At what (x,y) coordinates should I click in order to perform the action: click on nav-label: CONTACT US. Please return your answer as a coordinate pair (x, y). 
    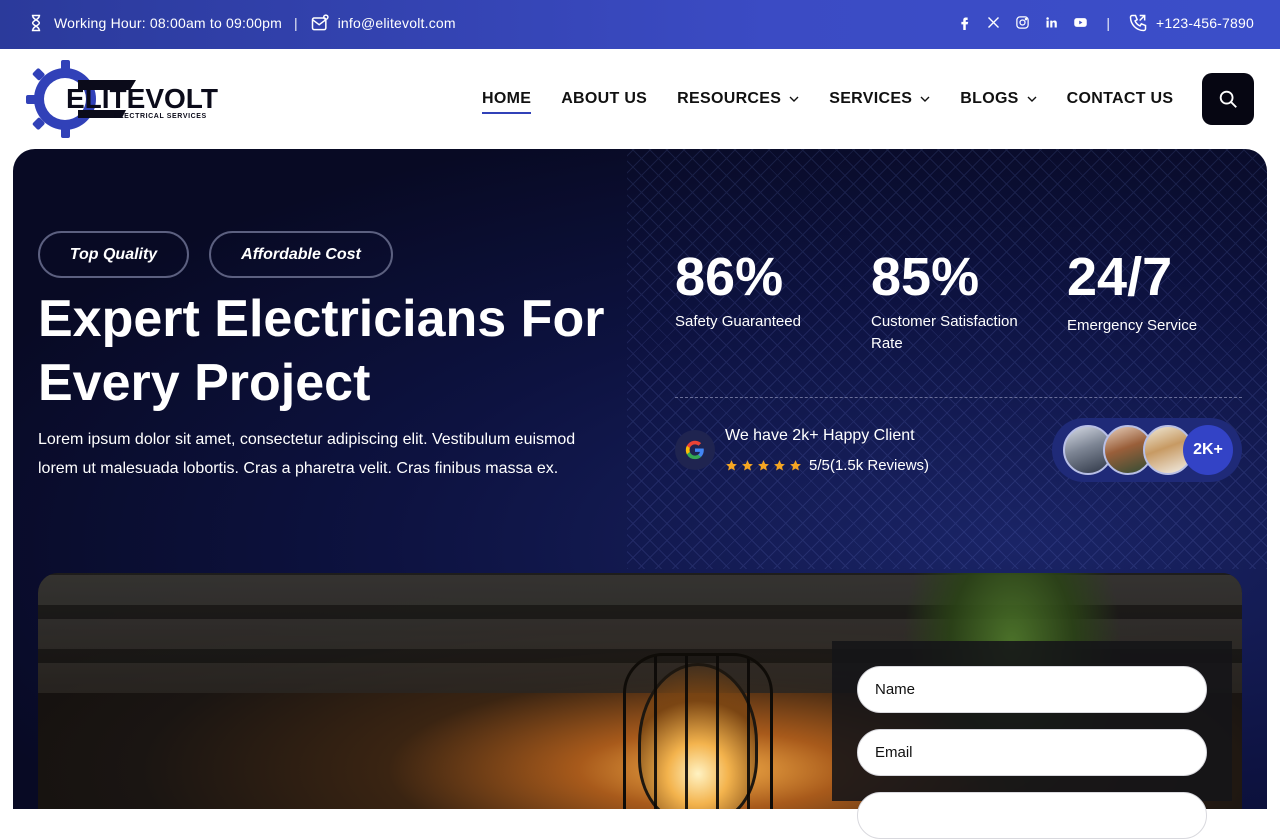
    Looking at the image, I should click on (1120, 98).